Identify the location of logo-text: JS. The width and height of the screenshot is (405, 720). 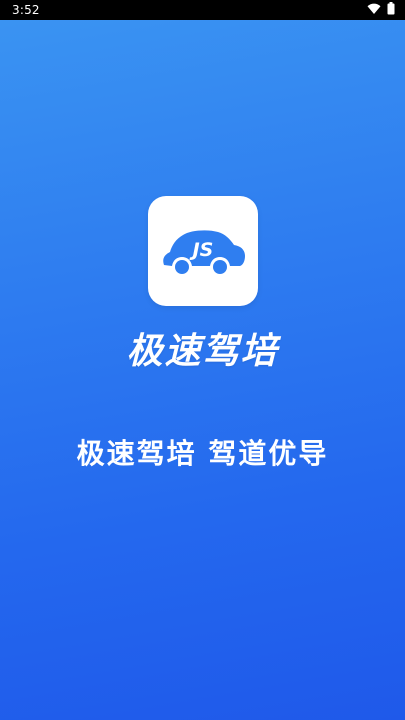
(201, 250).